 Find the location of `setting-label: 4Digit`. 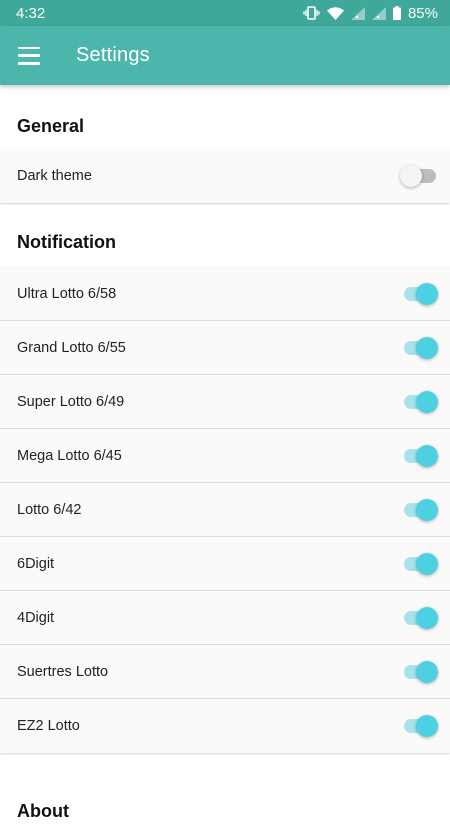

setting-label: 4Digit is located at coordinates (36, 617).